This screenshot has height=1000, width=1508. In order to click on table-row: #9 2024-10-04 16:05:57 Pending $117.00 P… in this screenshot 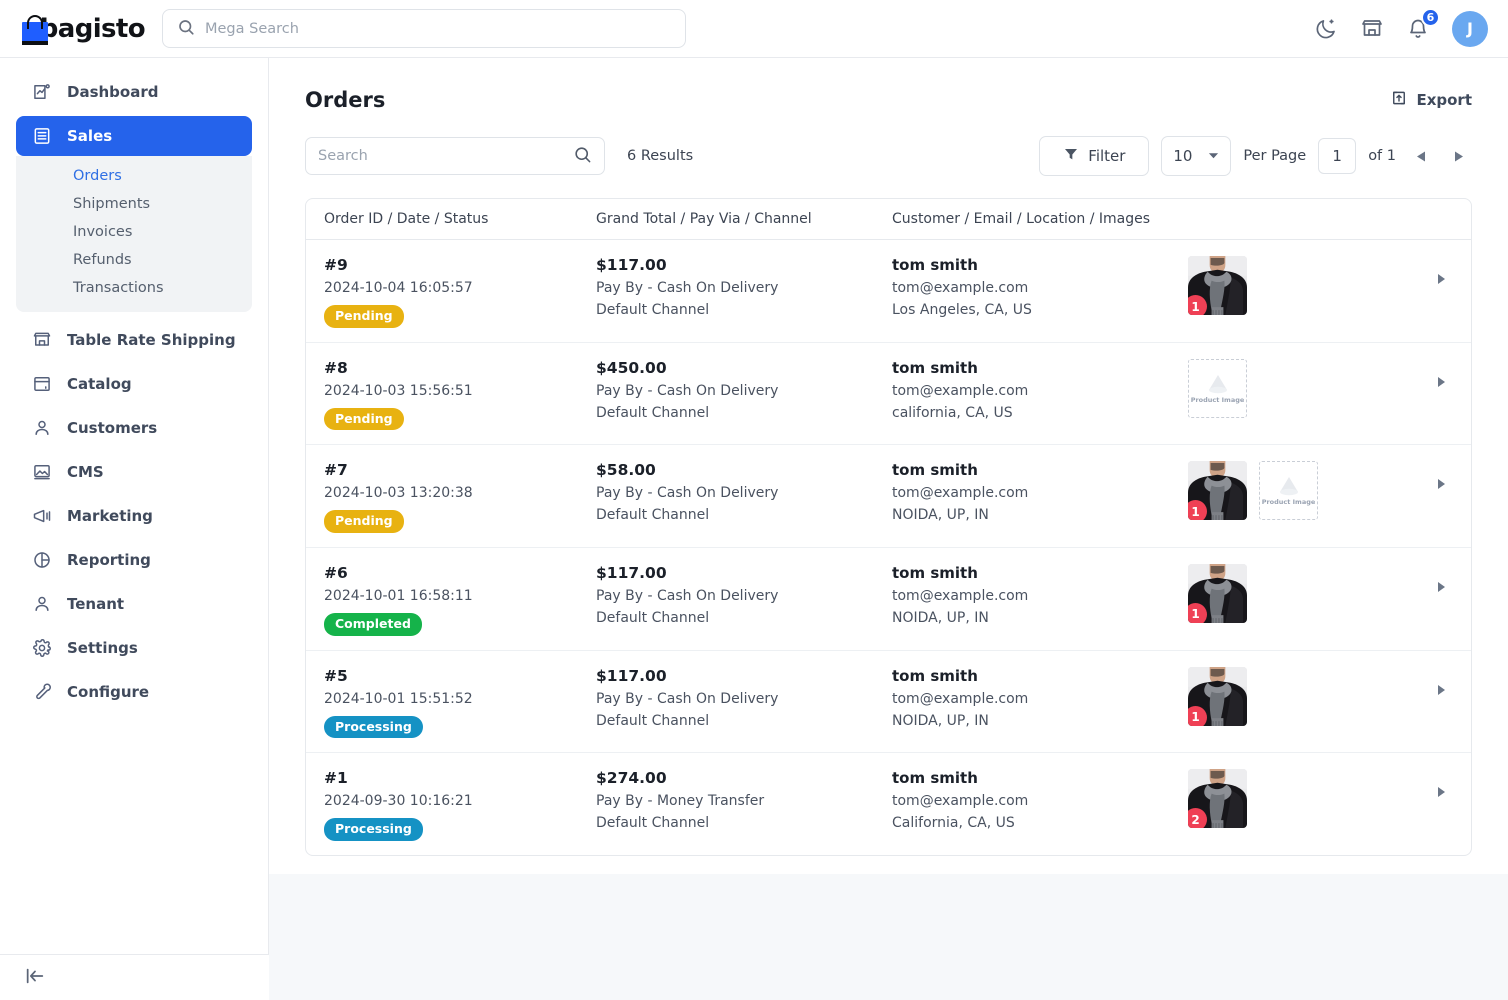, I will do `click(888, 291)`.